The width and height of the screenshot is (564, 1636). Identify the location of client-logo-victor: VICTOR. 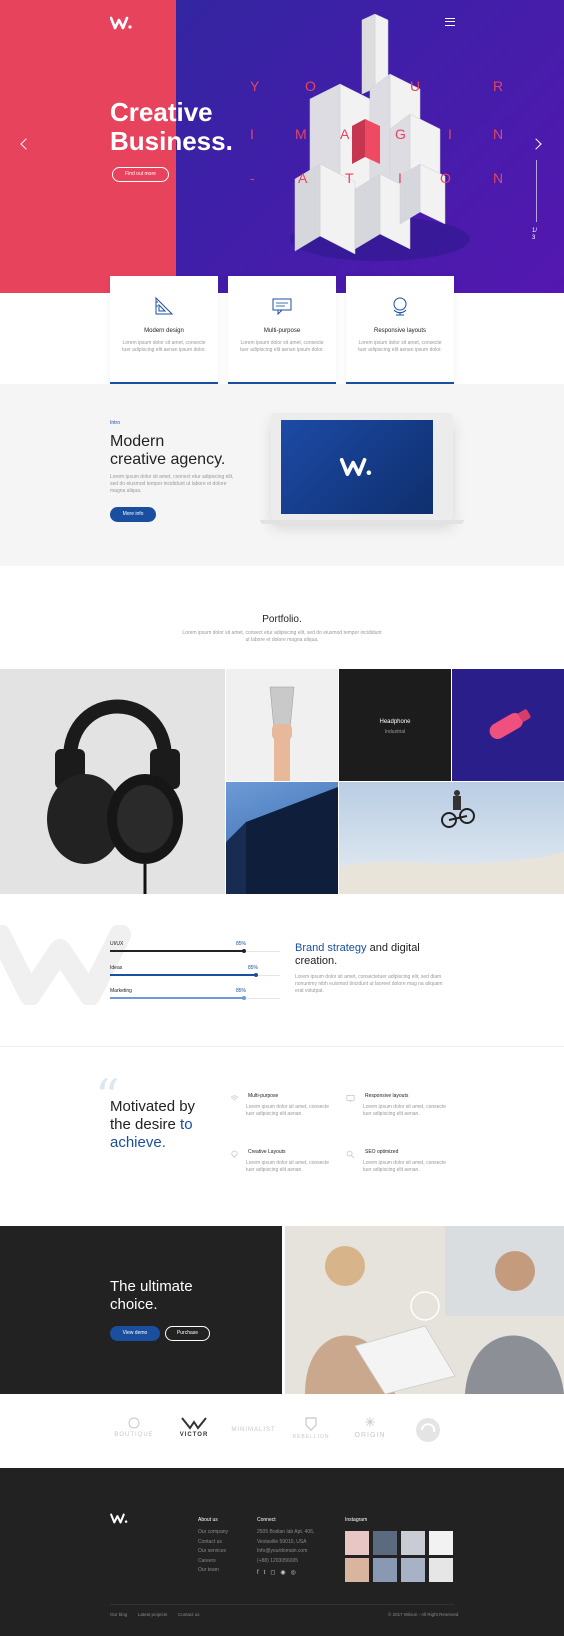
(194, 1435).